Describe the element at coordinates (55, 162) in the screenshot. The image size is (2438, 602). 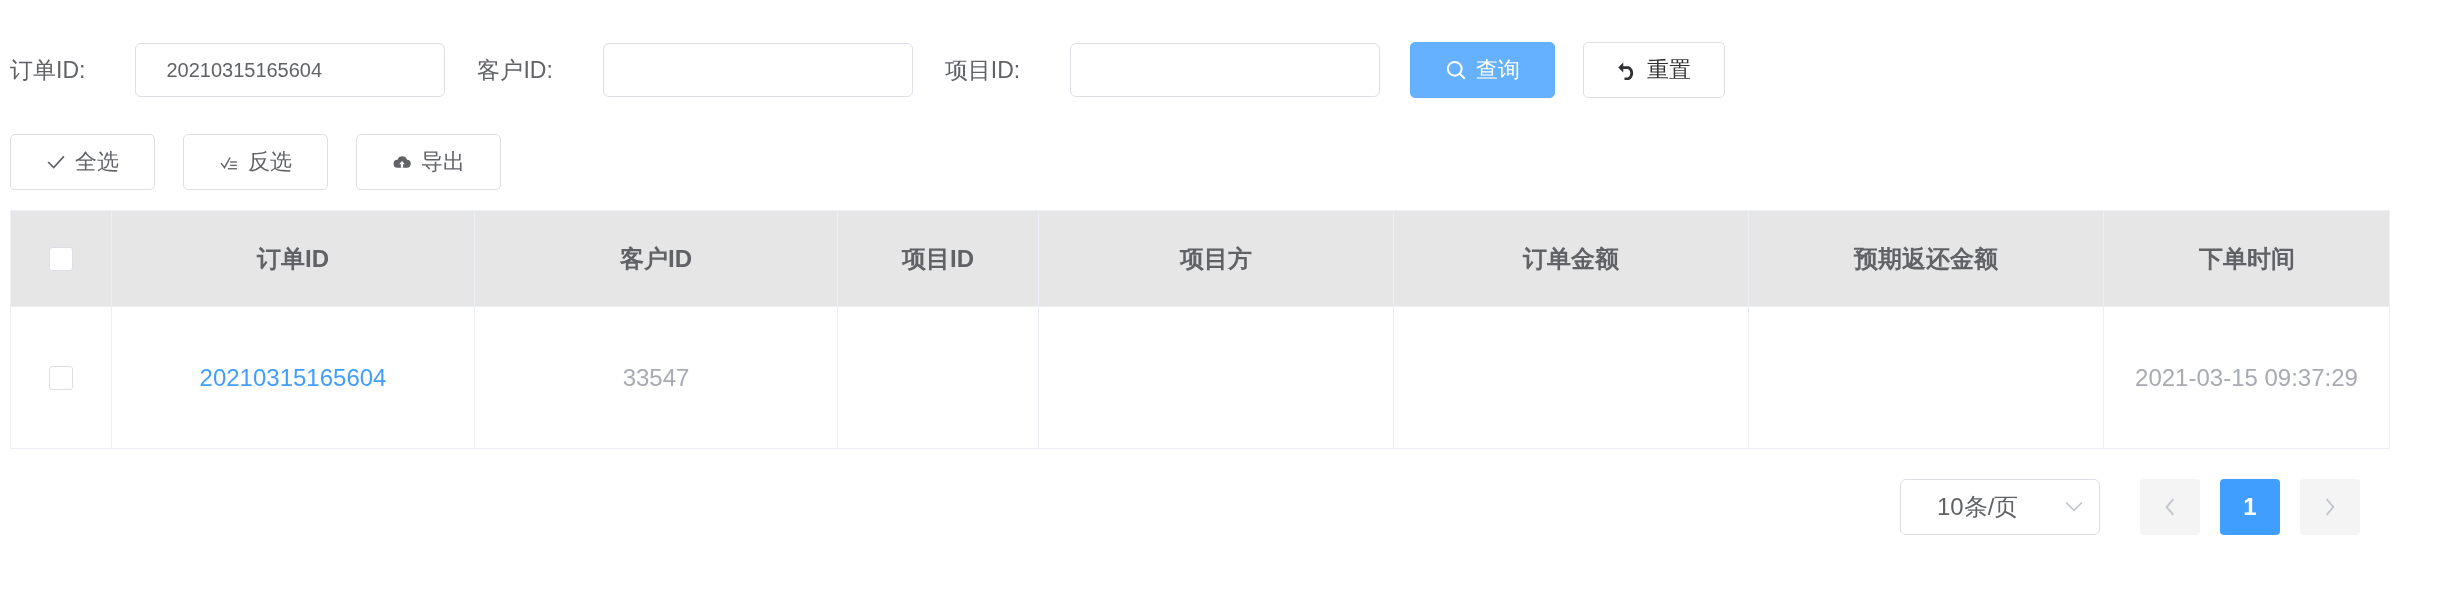
I see `check-icon` at that location.